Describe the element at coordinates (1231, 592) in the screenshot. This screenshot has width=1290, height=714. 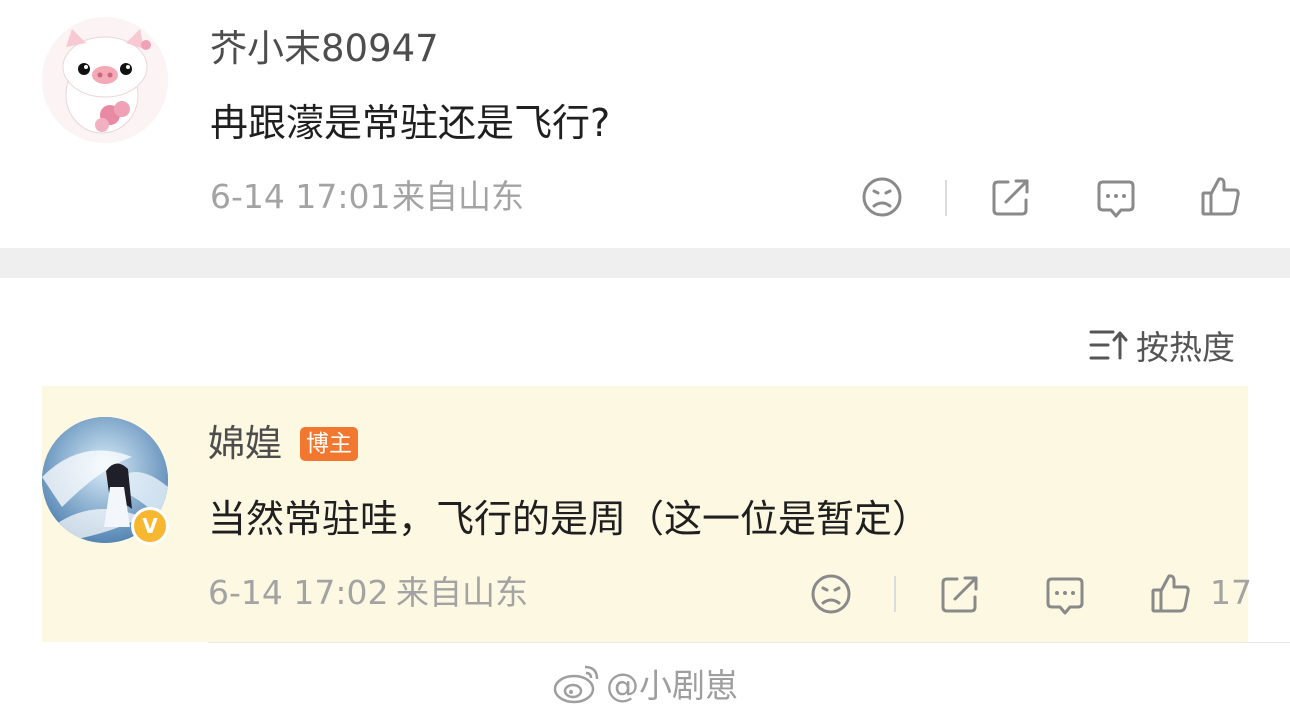
I see `like-count: 17` at that location.